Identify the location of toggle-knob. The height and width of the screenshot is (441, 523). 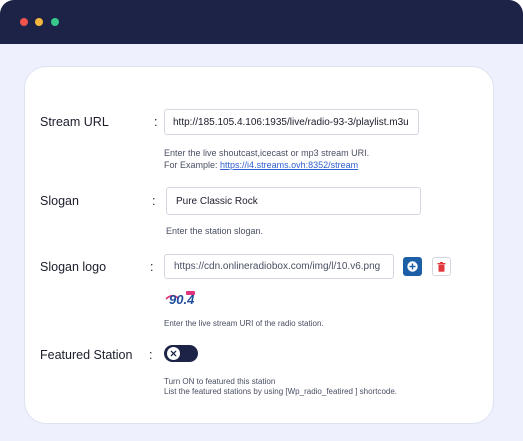
(173, 353).